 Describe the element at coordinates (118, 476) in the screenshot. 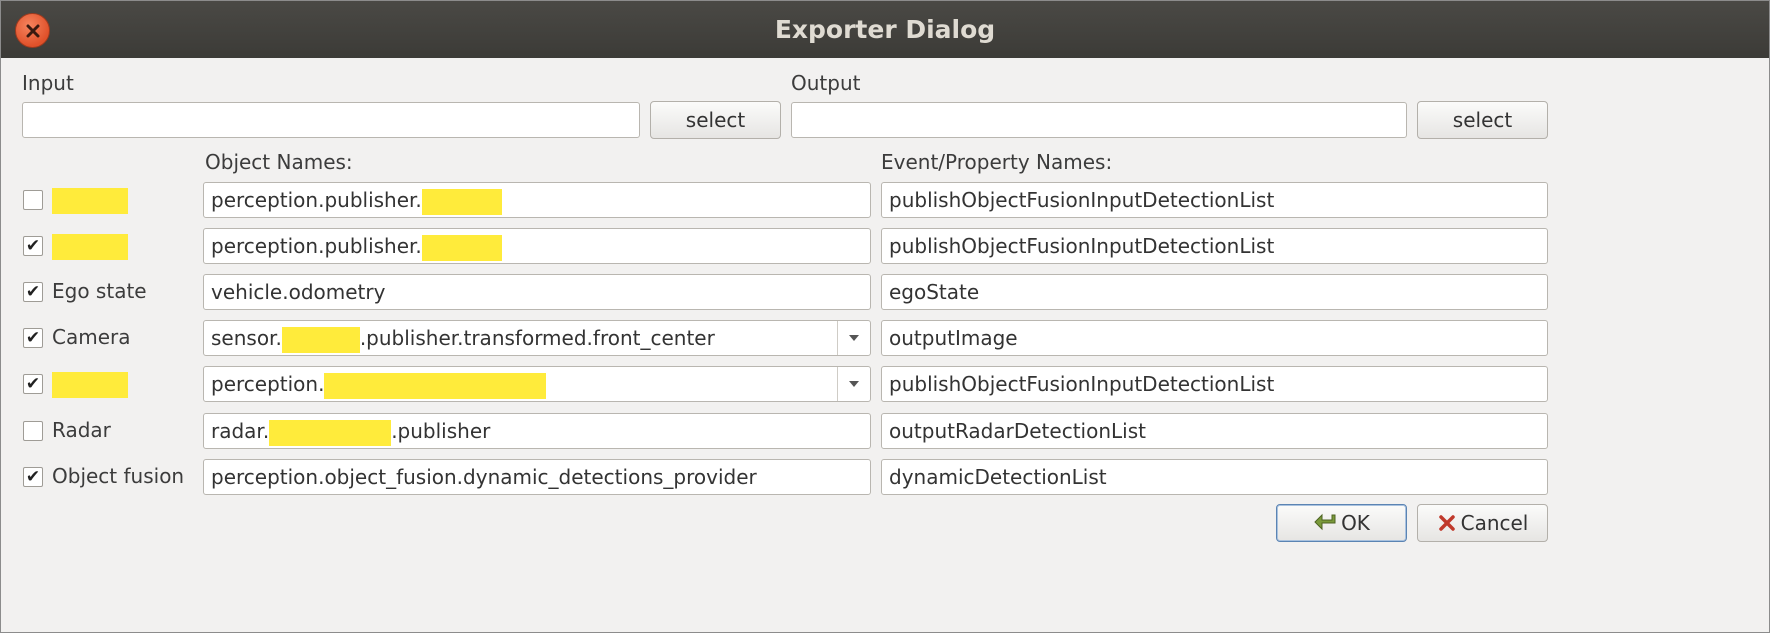

I see `row-label: Object fusion` at that location.